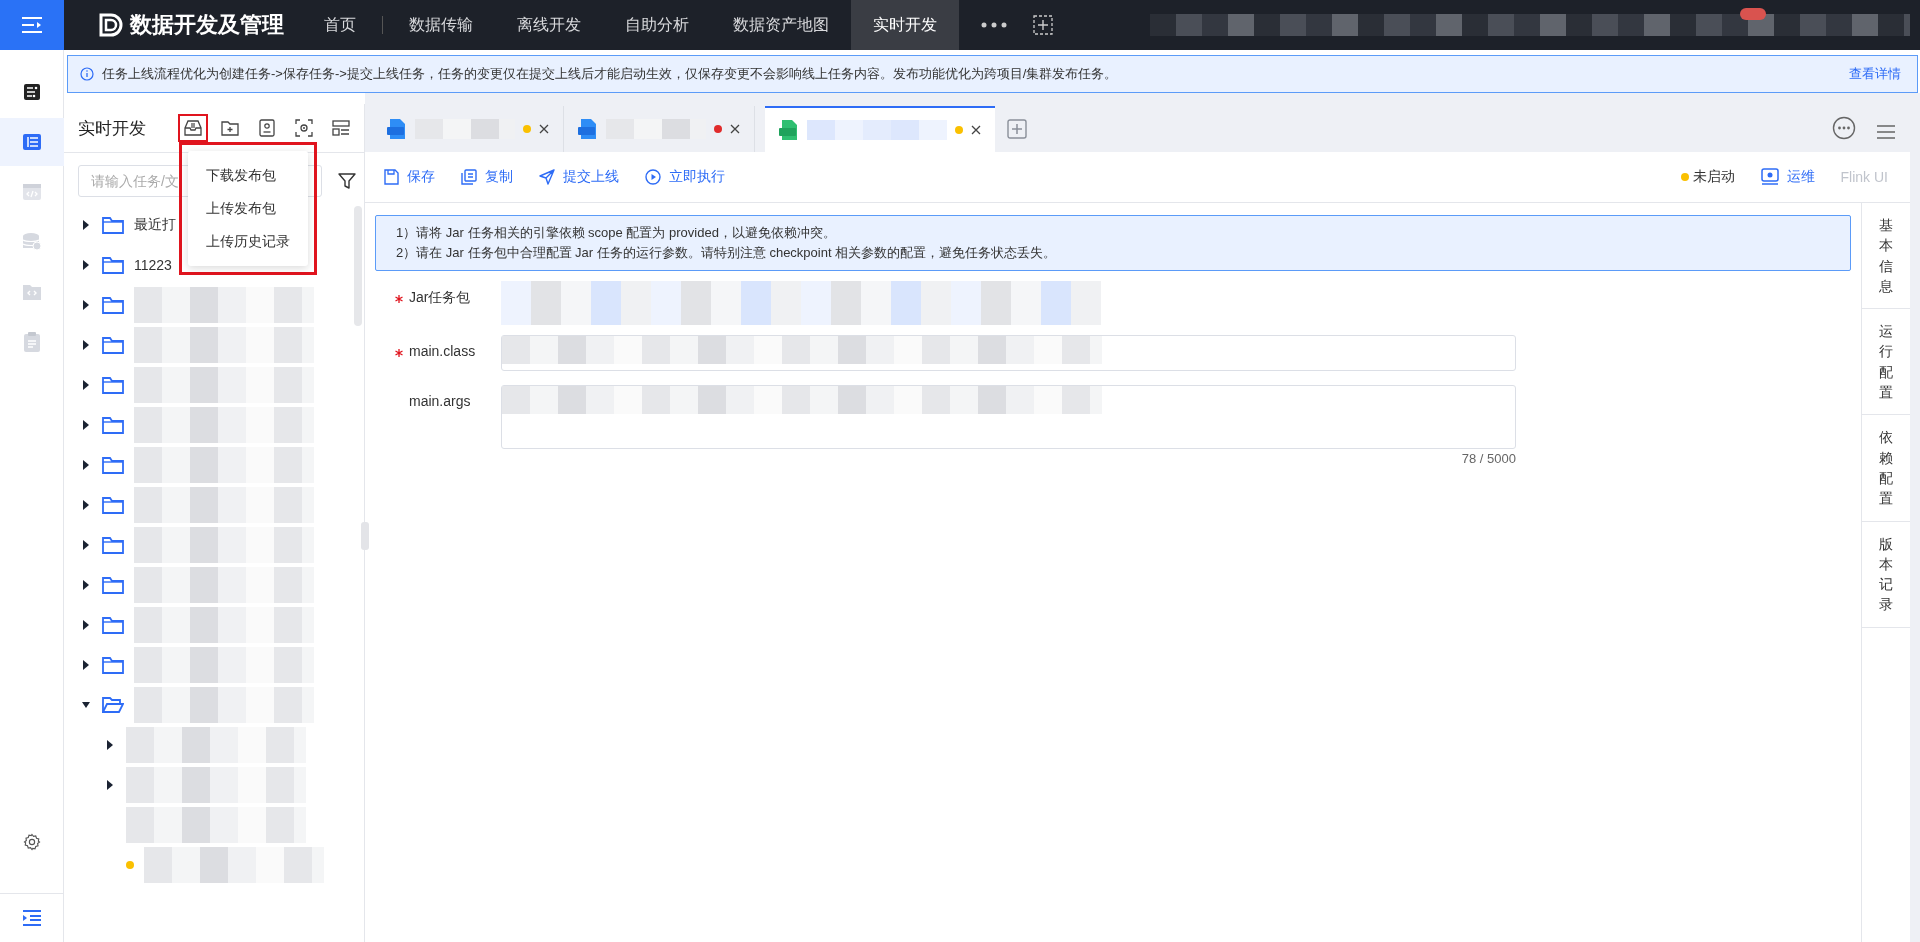 The image size is (1920, 942). What do you see at coordinates (442, 351) in the screenshot?
I see `field-label: main.class` at bounding box center [442, 351].